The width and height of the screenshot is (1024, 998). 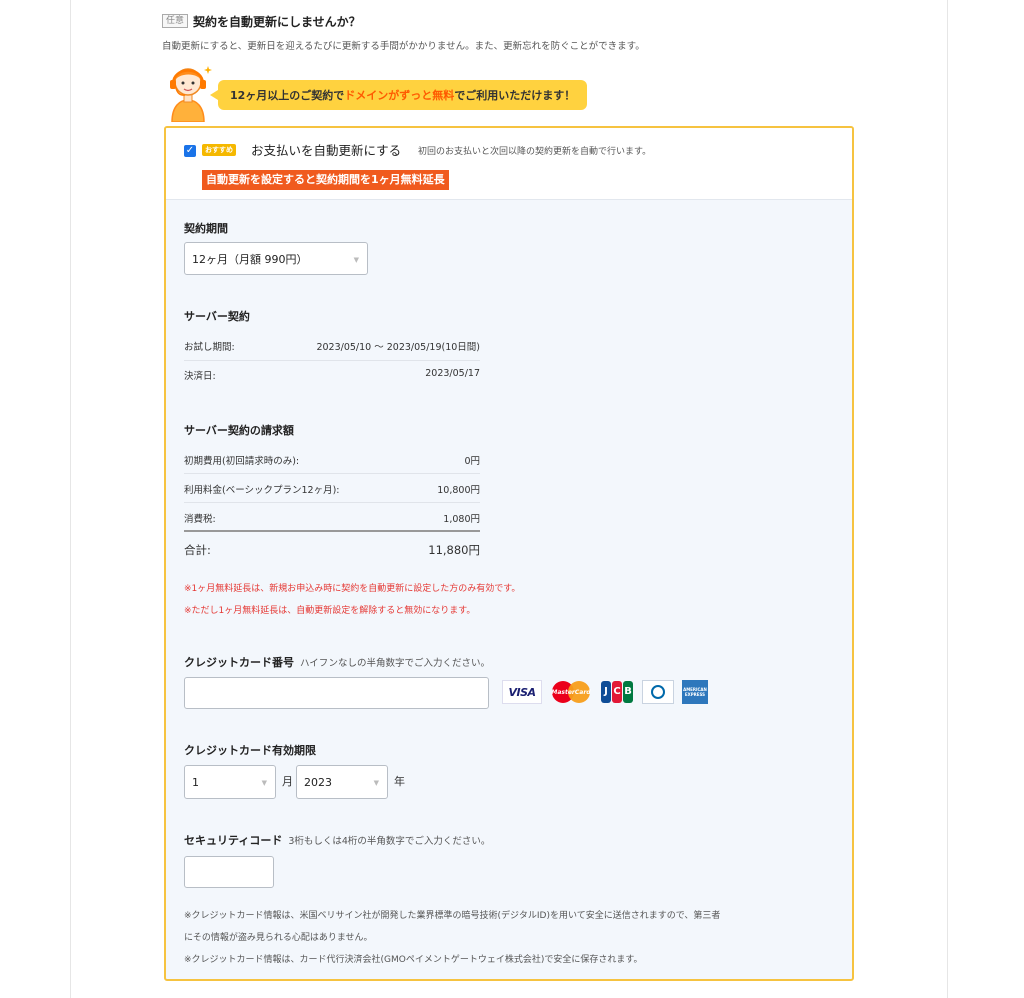 What do you see at coordinates (233, 840) in the screenshot?
I see `security-code-label-text: セキュリティコード` at bounding box center [233, 840].